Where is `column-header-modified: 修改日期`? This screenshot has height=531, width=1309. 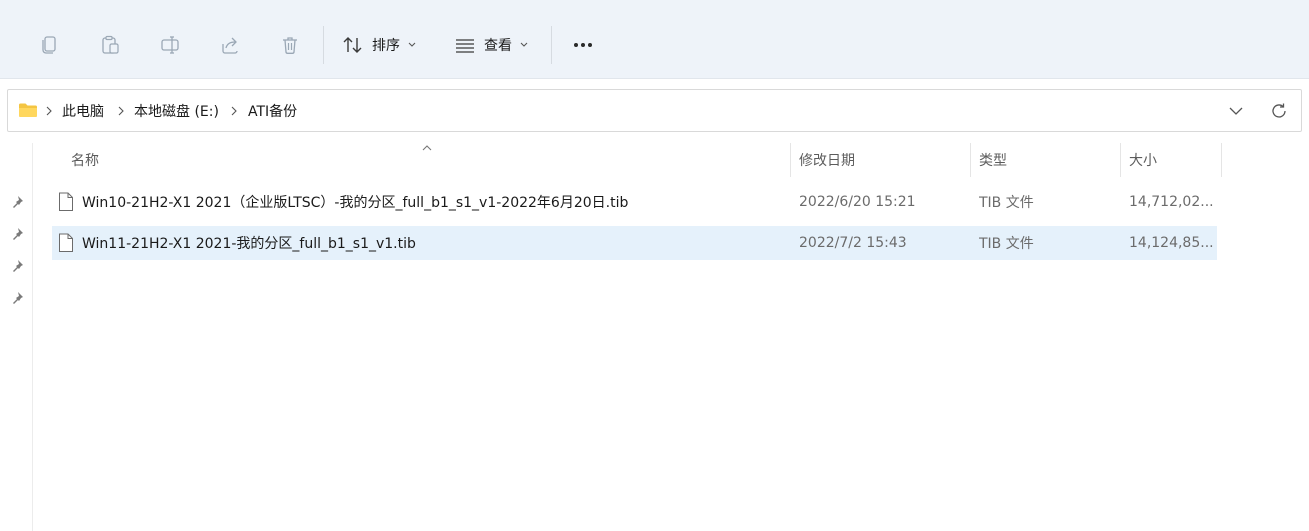
column-header-modified: 修改日期 is located at coordinates (827, 160).